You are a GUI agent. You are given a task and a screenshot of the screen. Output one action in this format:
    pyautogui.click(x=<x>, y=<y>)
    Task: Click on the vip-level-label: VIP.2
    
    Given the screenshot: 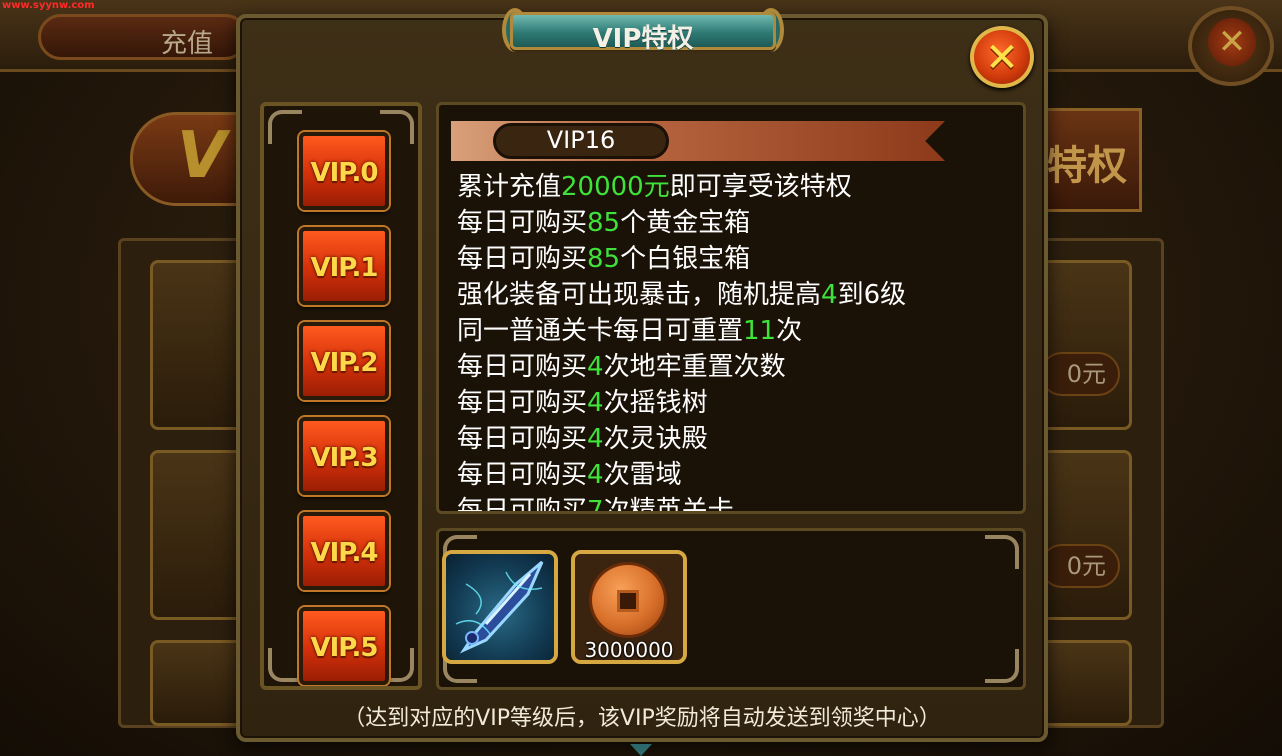 What is the action you would take?
    pyautogui.click(x=344, y=363)
    